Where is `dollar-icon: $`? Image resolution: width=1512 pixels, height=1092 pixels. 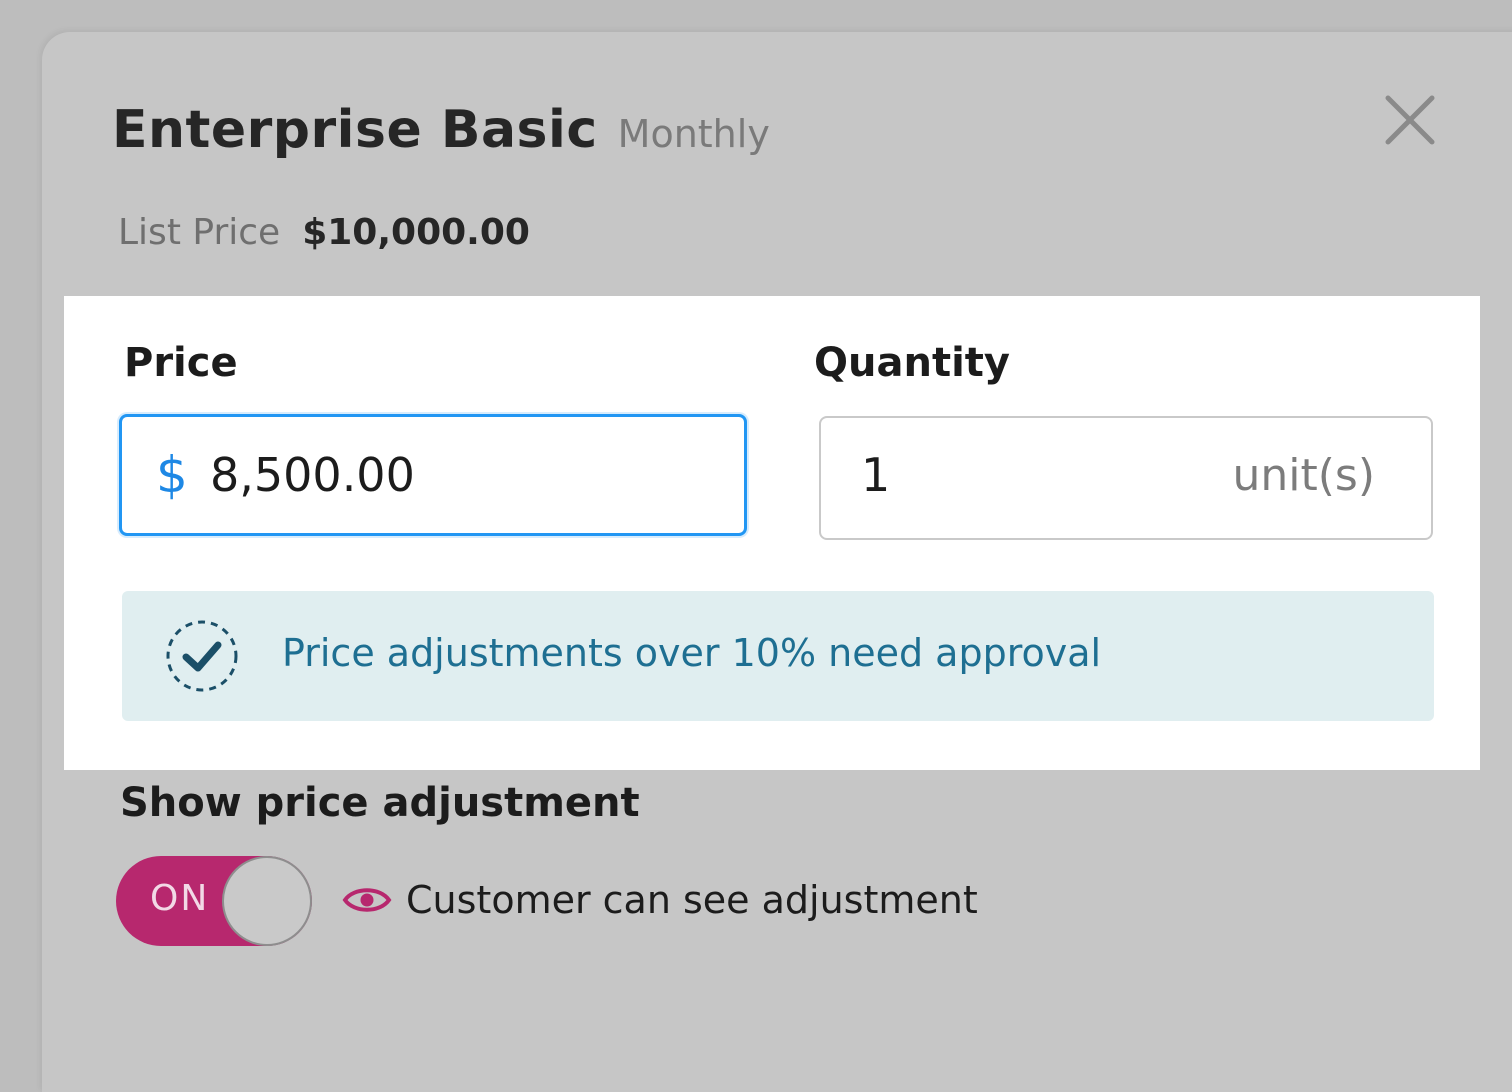
dollar-icon: $ is located at coordinates (172, 475).